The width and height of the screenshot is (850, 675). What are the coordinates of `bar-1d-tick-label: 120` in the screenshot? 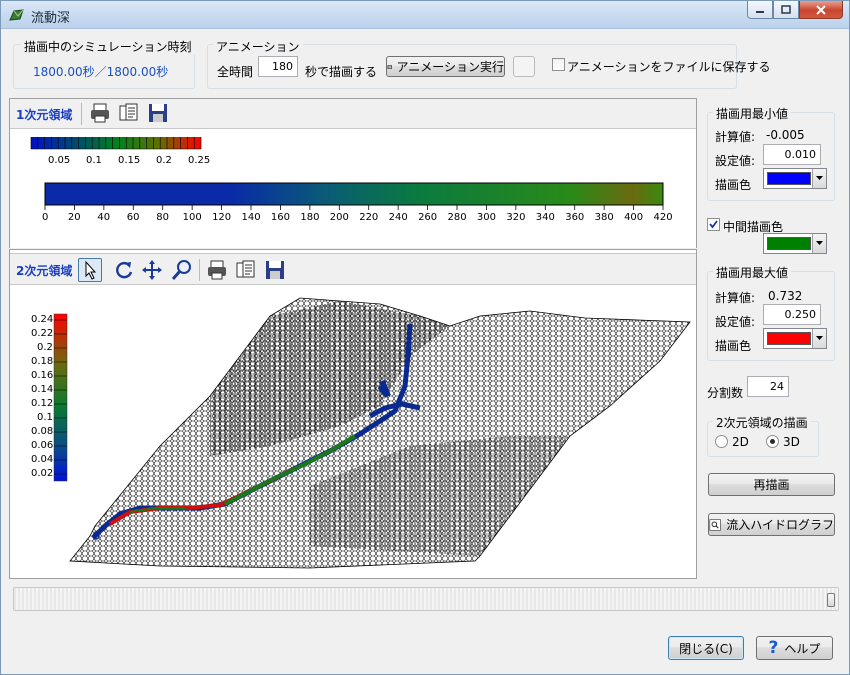 It's located at (222, 217).